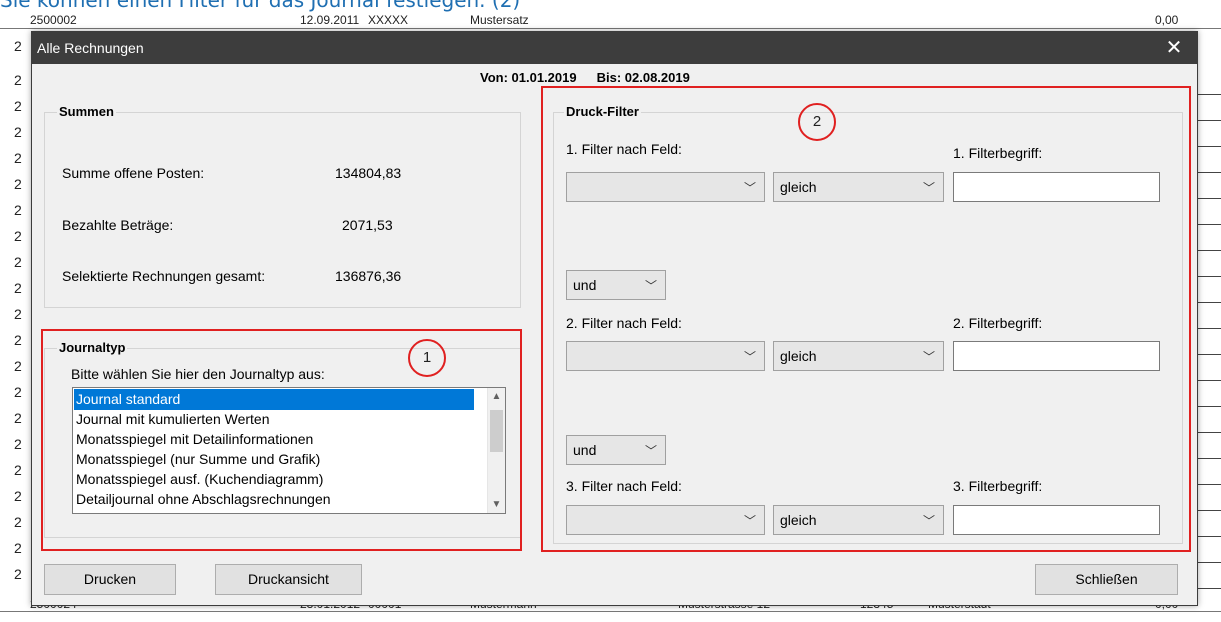  What do you see at coordinates (643, 77) in the screenshot?
I see `date-to: Bis: 02.08.2019` at bounding box center [643, 77].